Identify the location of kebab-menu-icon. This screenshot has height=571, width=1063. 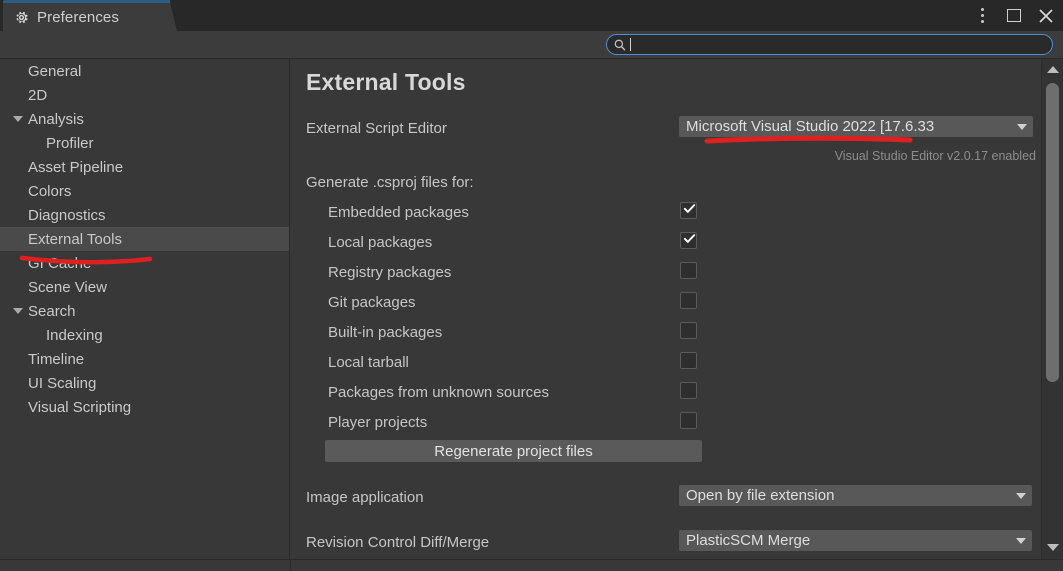
(982, 16).